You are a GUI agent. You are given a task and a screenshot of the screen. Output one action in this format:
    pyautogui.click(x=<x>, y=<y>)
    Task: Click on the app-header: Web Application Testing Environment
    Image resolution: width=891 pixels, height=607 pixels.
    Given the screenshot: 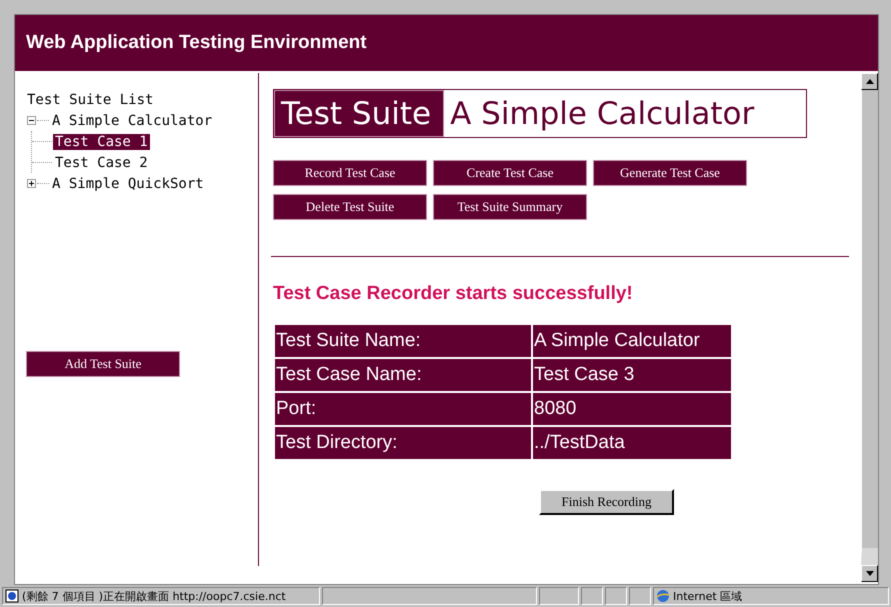 What is the action you would take?
    pyautogui.click(x=446, y=43)
    